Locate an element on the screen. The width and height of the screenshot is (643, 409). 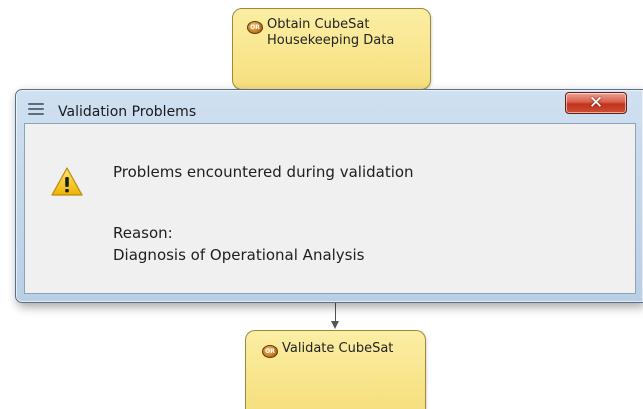
close-icon: ✕ is located at coordinates (596, 103).